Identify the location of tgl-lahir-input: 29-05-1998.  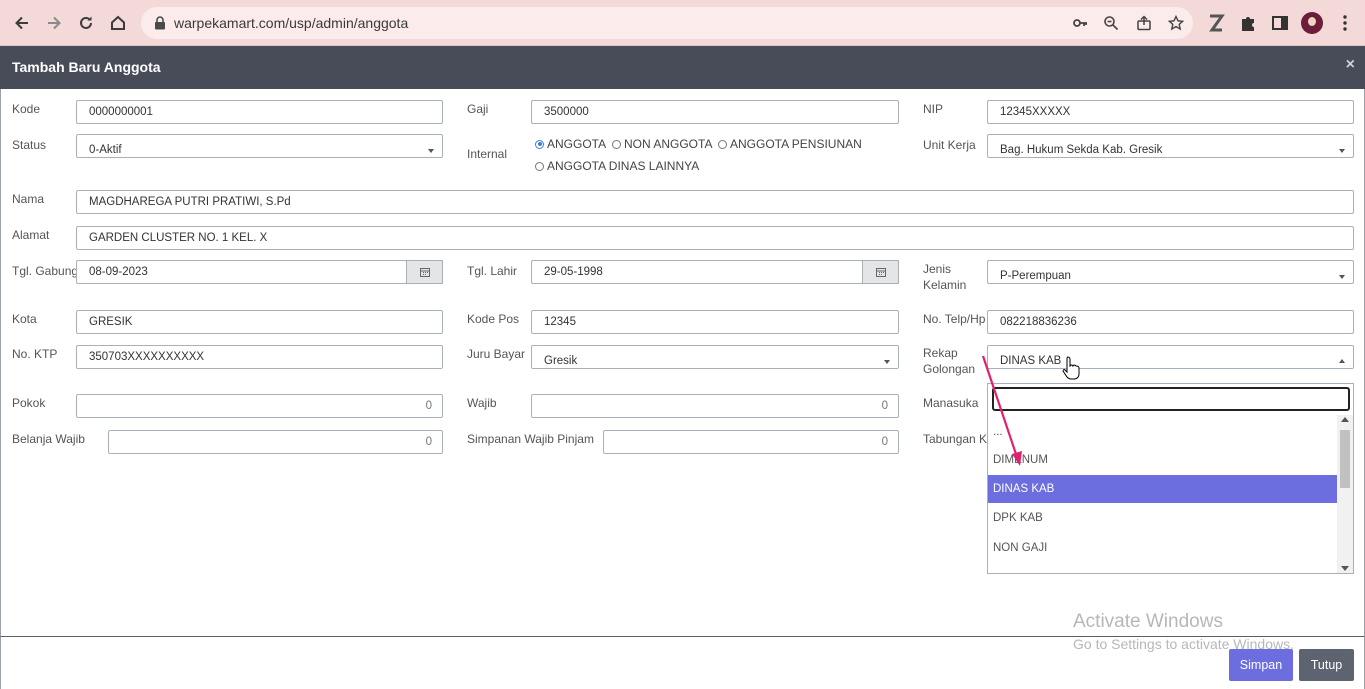
(697, 272).